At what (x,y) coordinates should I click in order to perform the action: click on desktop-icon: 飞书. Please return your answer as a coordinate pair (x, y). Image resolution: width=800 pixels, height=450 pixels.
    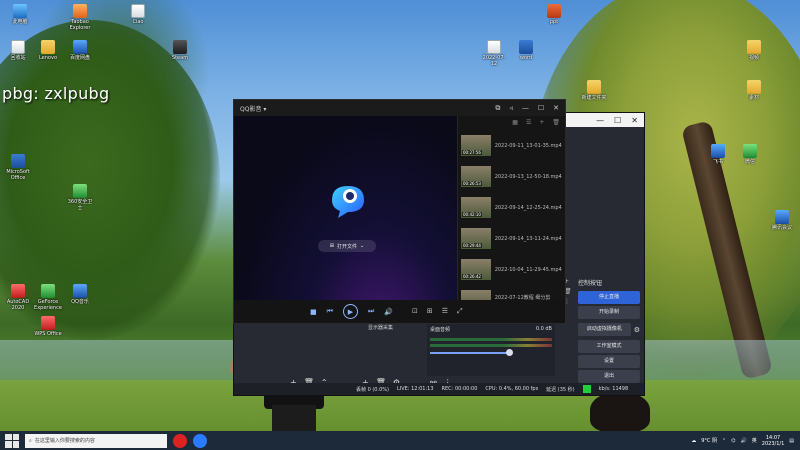
    Looking at the image, I should click on (718, 154).